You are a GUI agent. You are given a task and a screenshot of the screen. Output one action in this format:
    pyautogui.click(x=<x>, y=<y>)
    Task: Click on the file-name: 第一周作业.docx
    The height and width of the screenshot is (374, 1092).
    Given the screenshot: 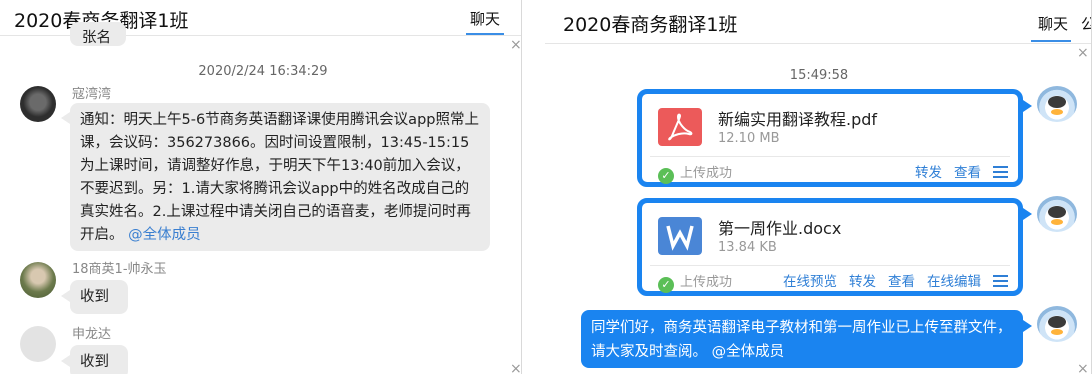 What is the action you would take?
    pyautogui.click(x=779, y=227)
    